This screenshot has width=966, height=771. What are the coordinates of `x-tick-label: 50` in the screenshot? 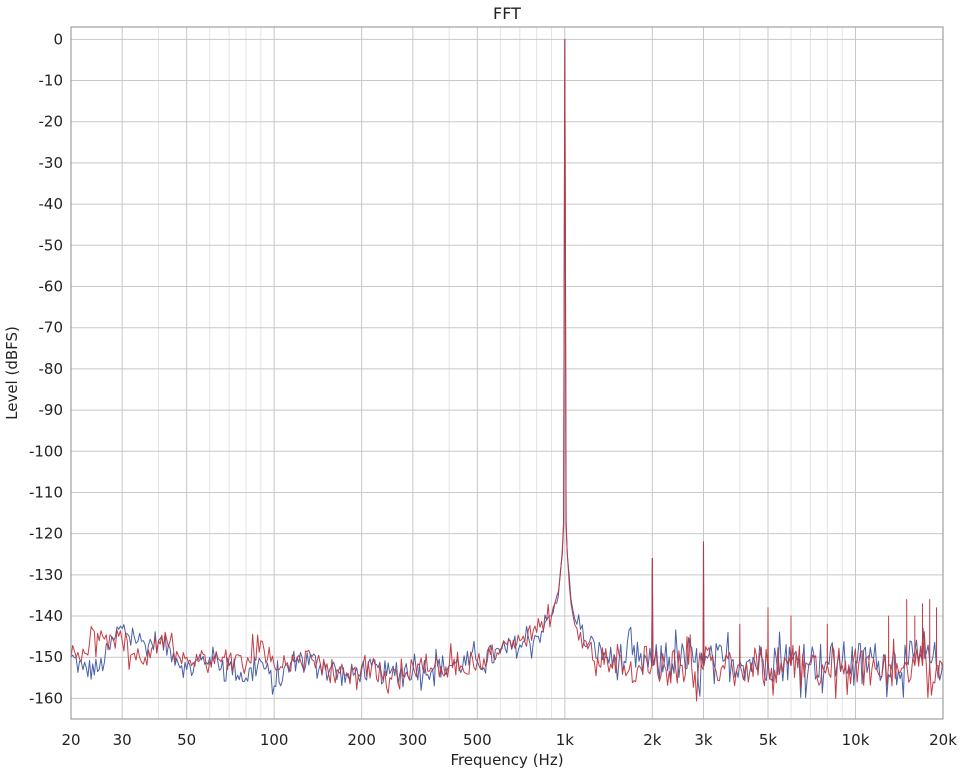 It's located at (186, 740).